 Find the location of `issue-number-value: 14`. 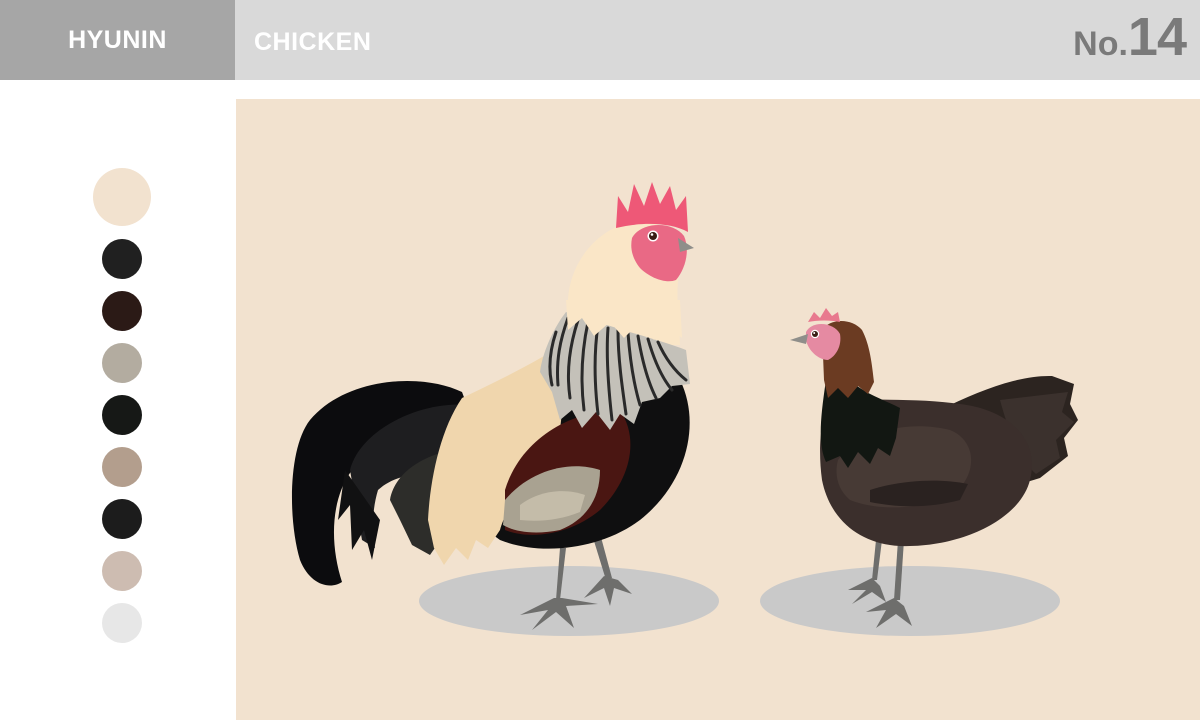

issue-number-value: 14 is located at coordinates (1157, 37).